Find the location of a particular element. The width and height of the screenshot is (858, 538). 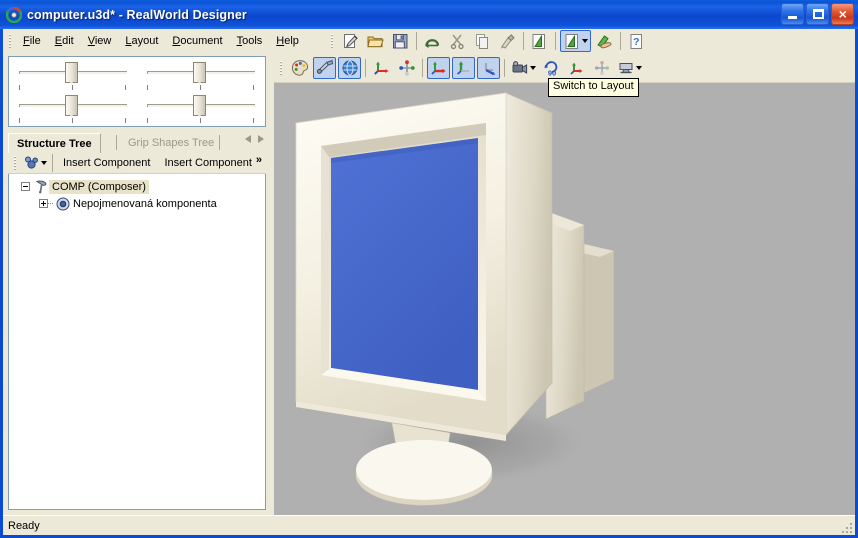

cut-button is located at coordinates (457, 41).